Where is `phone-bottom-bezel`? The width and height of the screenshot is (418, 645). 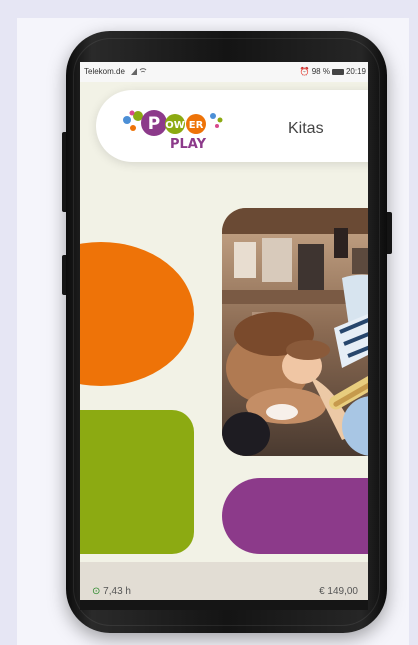 phone-bottom-bezel is located at coordinates (224, 605).